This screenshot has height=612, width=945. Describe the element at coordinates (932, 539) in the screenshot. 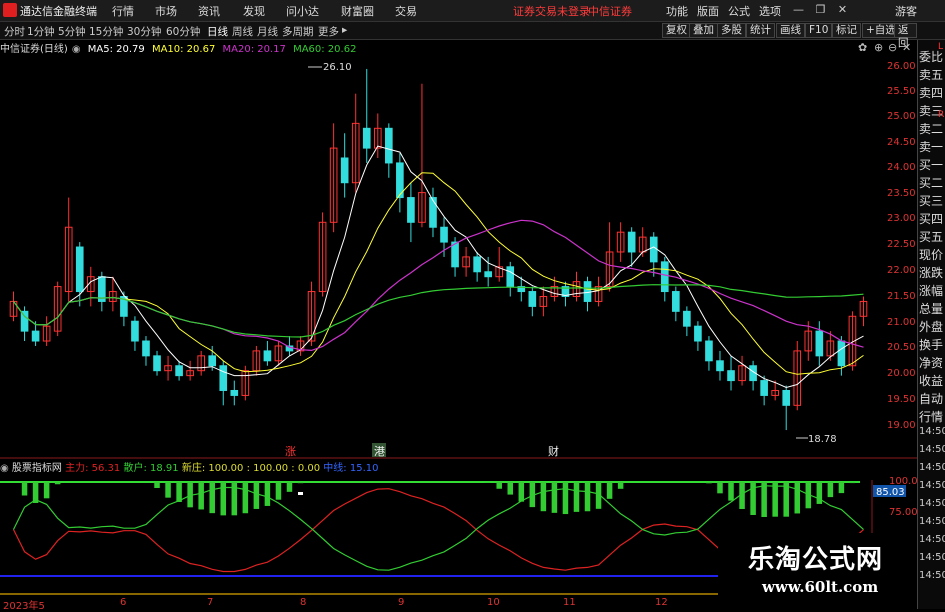

I see `rp-time: 14:50` at that location.